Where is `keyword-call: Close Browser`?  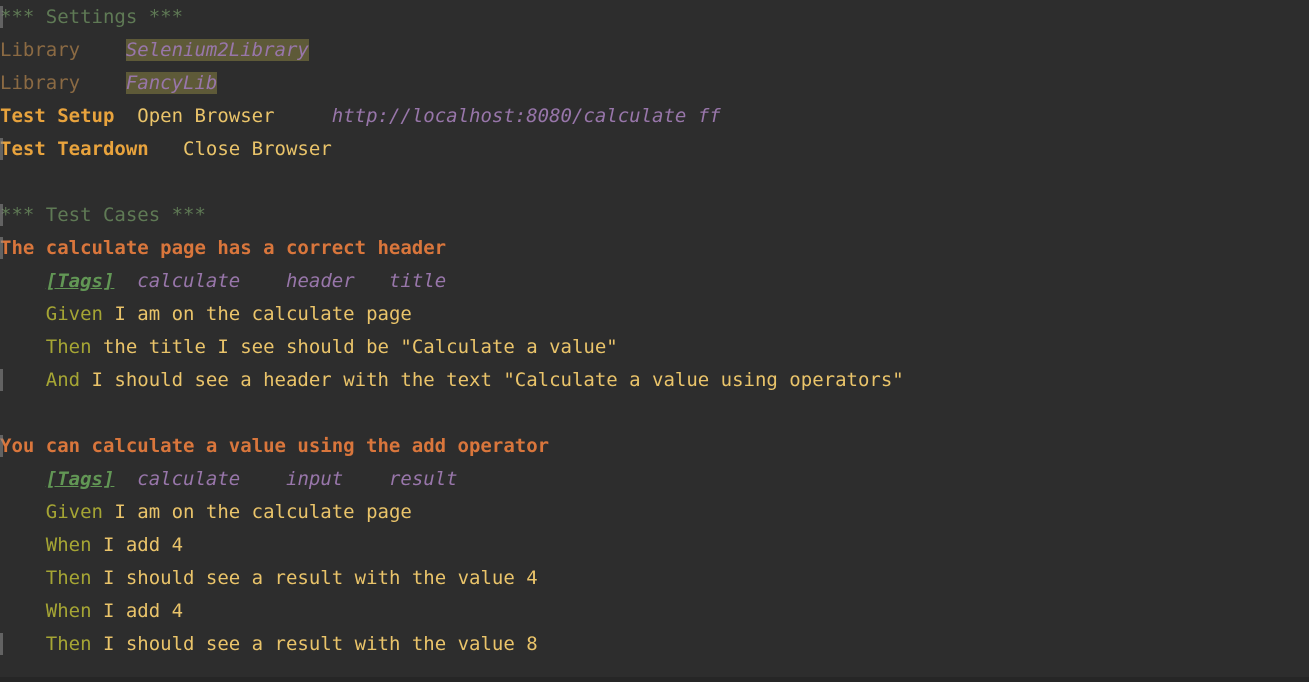 keyword-call: Close Browser is located at coordinates (257, 149).